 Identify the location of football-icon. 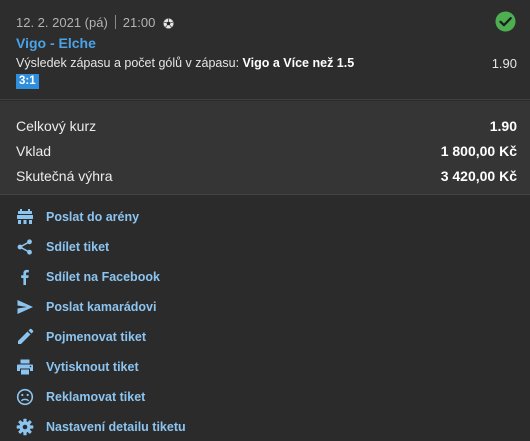
(168, 23).